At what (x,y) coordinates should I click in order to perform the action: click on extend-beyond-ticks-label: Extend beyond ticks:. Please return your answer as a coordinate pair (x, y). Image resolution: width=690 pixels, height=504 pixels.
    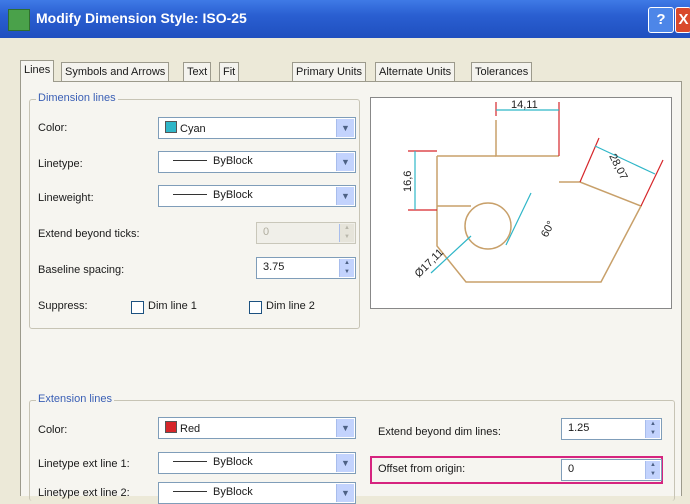
    Looking at the image, I should click on (89, 234).